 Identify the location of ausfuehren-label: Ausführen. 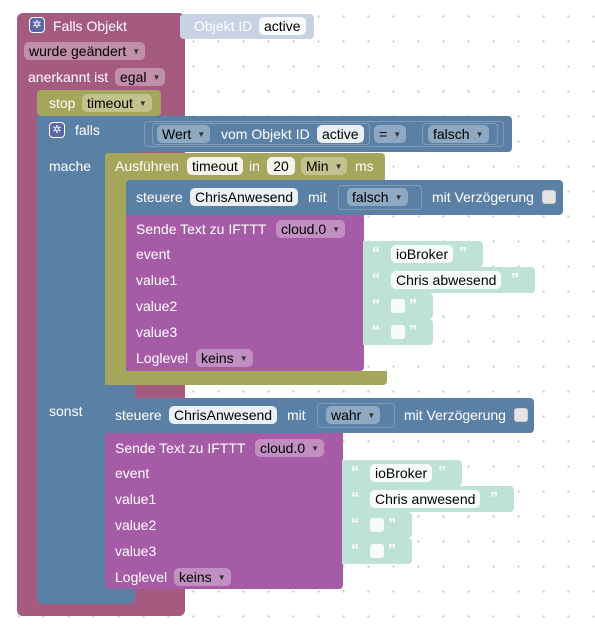
(147, 166).